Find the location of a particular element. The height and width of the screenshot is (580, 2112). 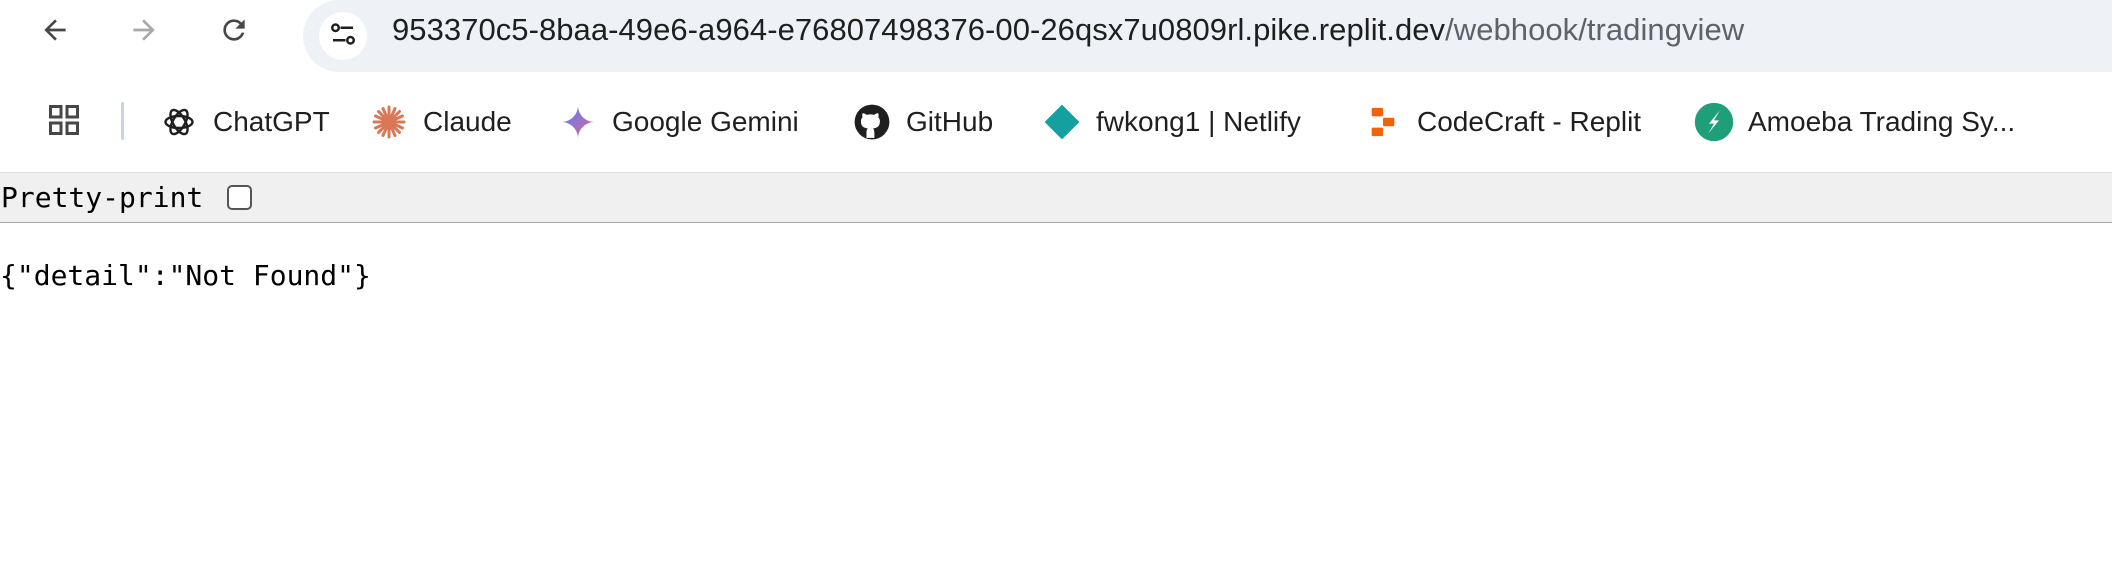

claude-icon is located at coordinates (389, 122).